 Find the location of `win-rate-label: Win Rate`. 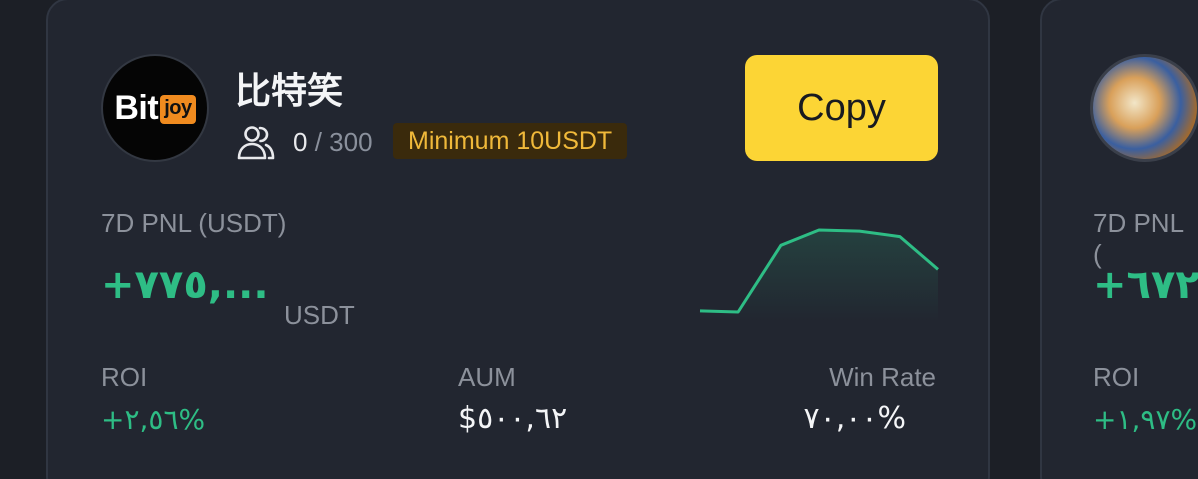

win-rate-label: Win Rate is located at coordinates (882, 377).